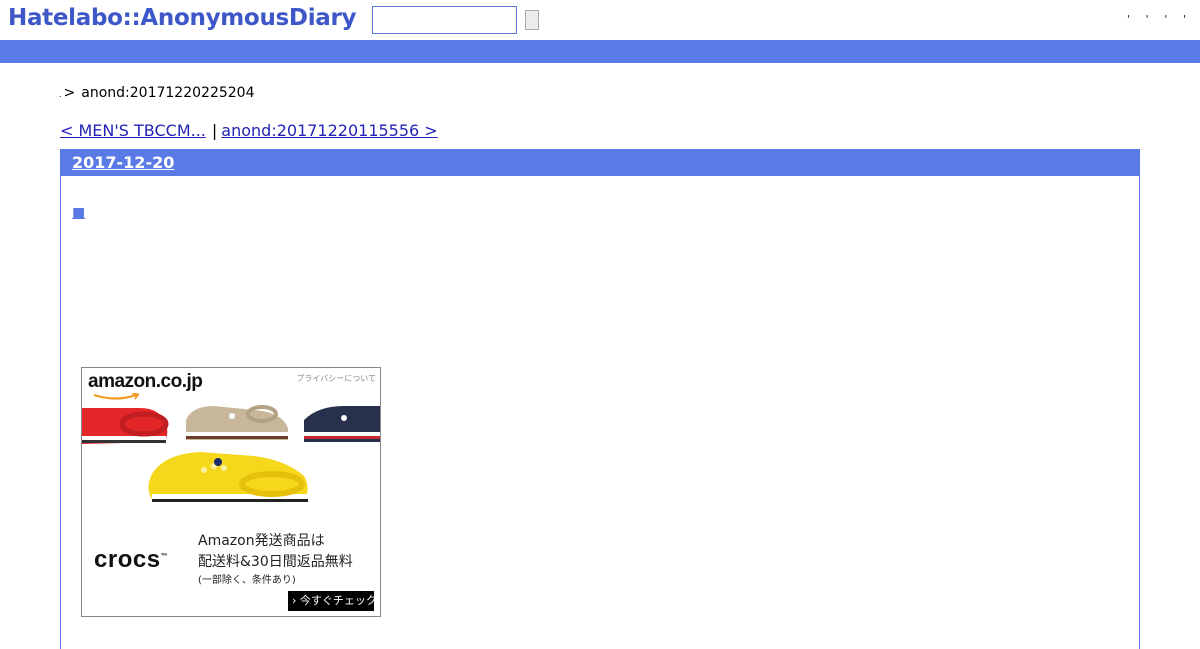 The image size is (1200, 649). Describe the element at coordinates (1166, 19) in the screenshot. I see `header-link-3: '` at that location.